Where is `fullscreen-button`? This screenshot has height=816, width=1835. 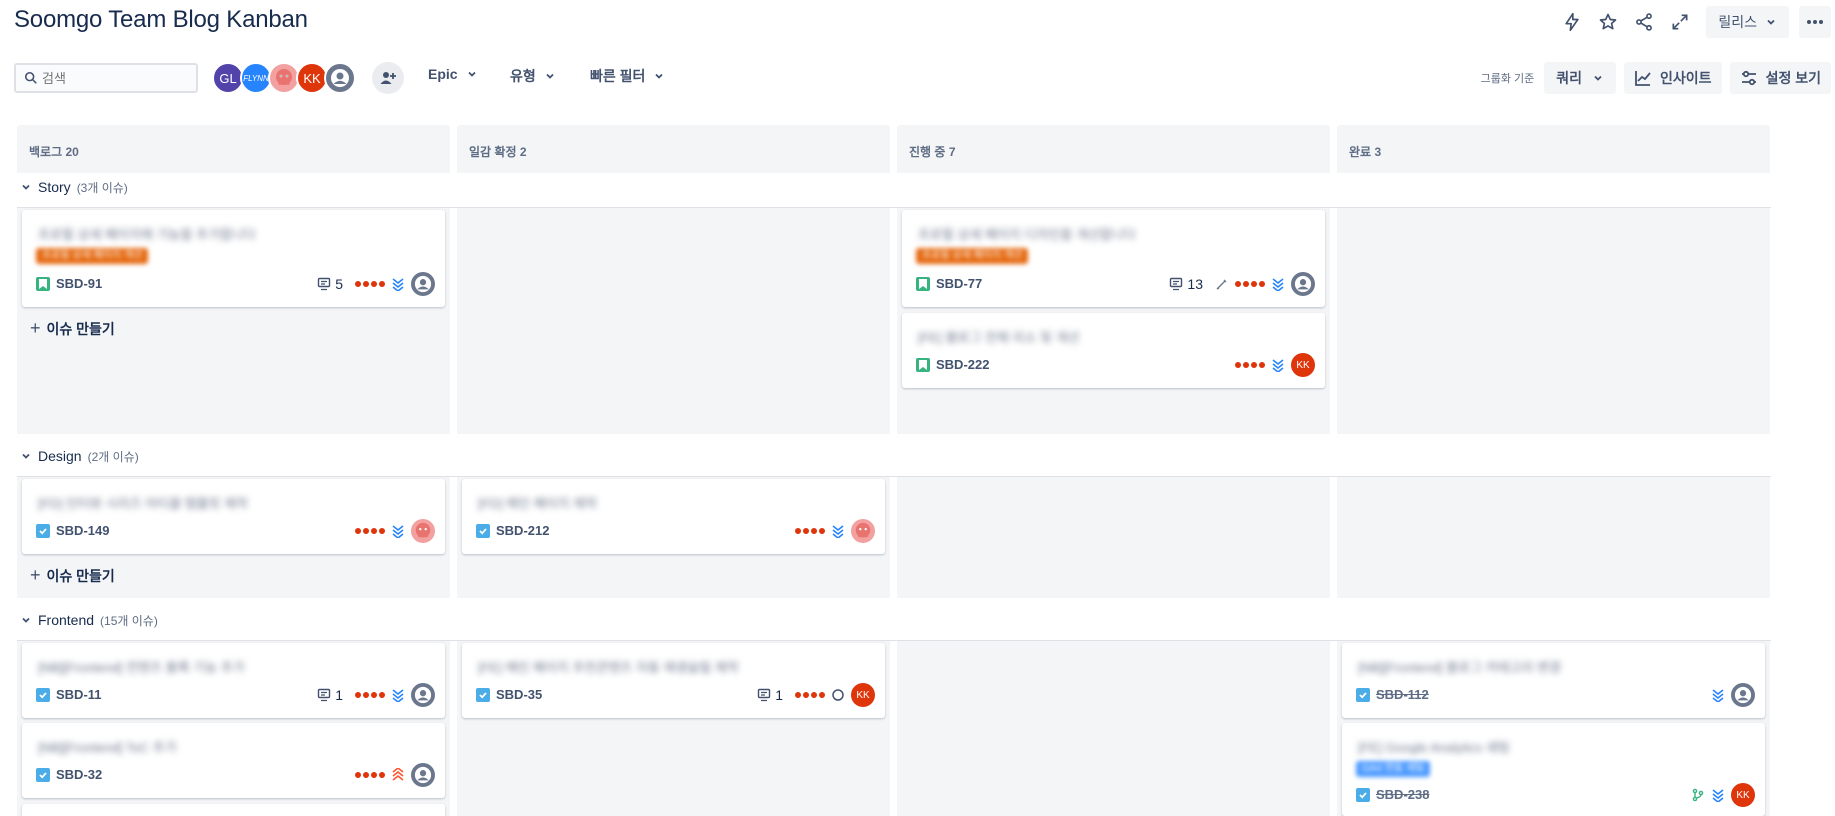 fullscreen-button is located at coordinates (1680, 22).